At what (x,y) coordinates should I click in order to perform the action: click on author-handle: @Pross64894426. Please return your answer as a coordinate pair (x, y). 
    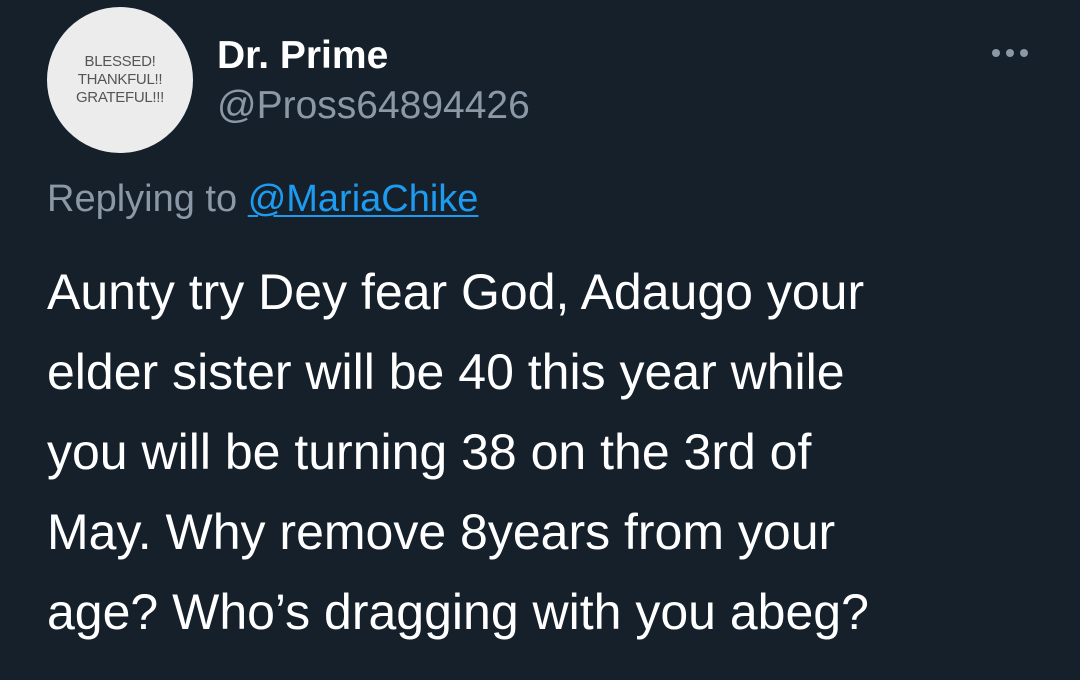
    Looking at the image, I should click on (373, 106).